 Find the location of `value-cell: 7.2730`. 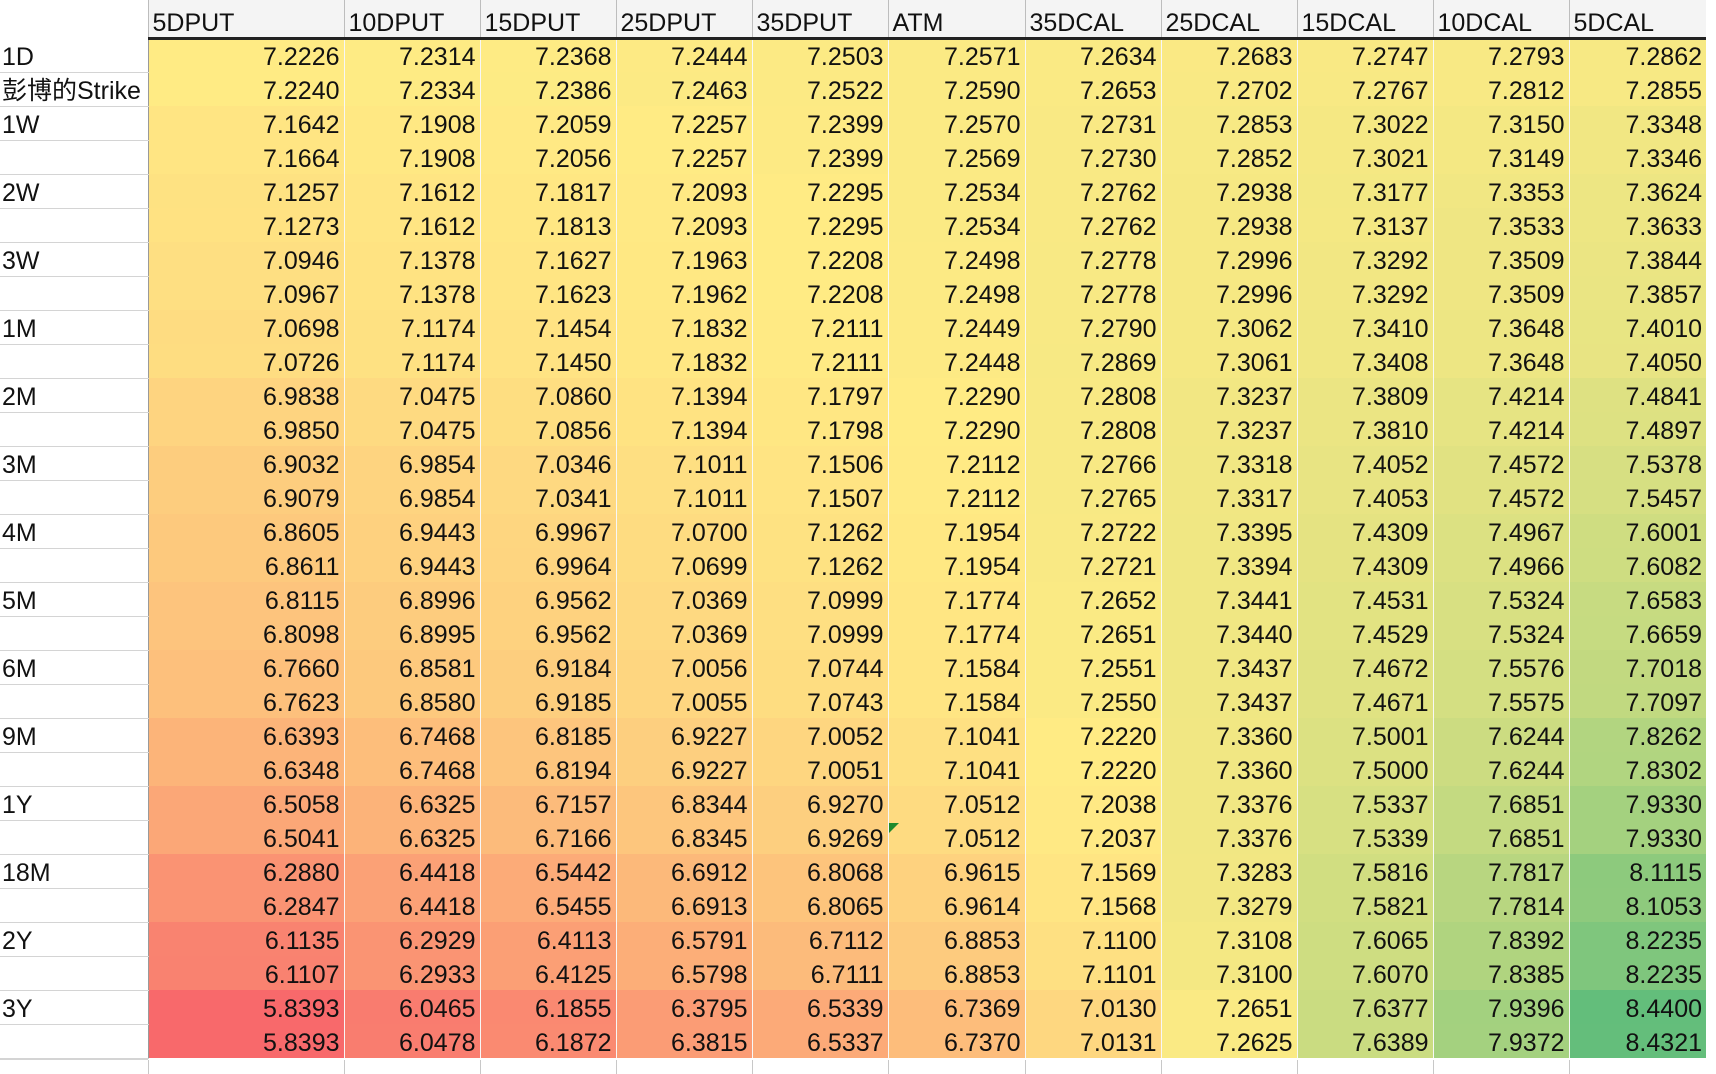

value-cell: 7.2730 is located at coordinates (1093, 157).